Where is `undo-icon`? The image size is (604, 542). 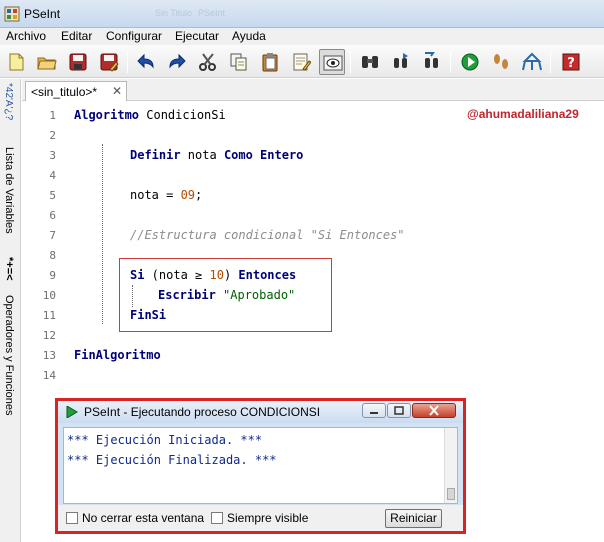
undo-icon is located at coordinates (145, 61).